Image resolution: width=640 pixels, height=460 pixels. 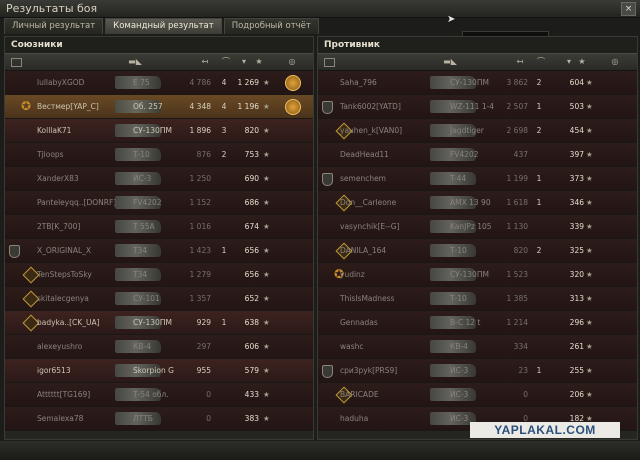 I want to click on player-name: Gennadas, so click(x=359, y=322).